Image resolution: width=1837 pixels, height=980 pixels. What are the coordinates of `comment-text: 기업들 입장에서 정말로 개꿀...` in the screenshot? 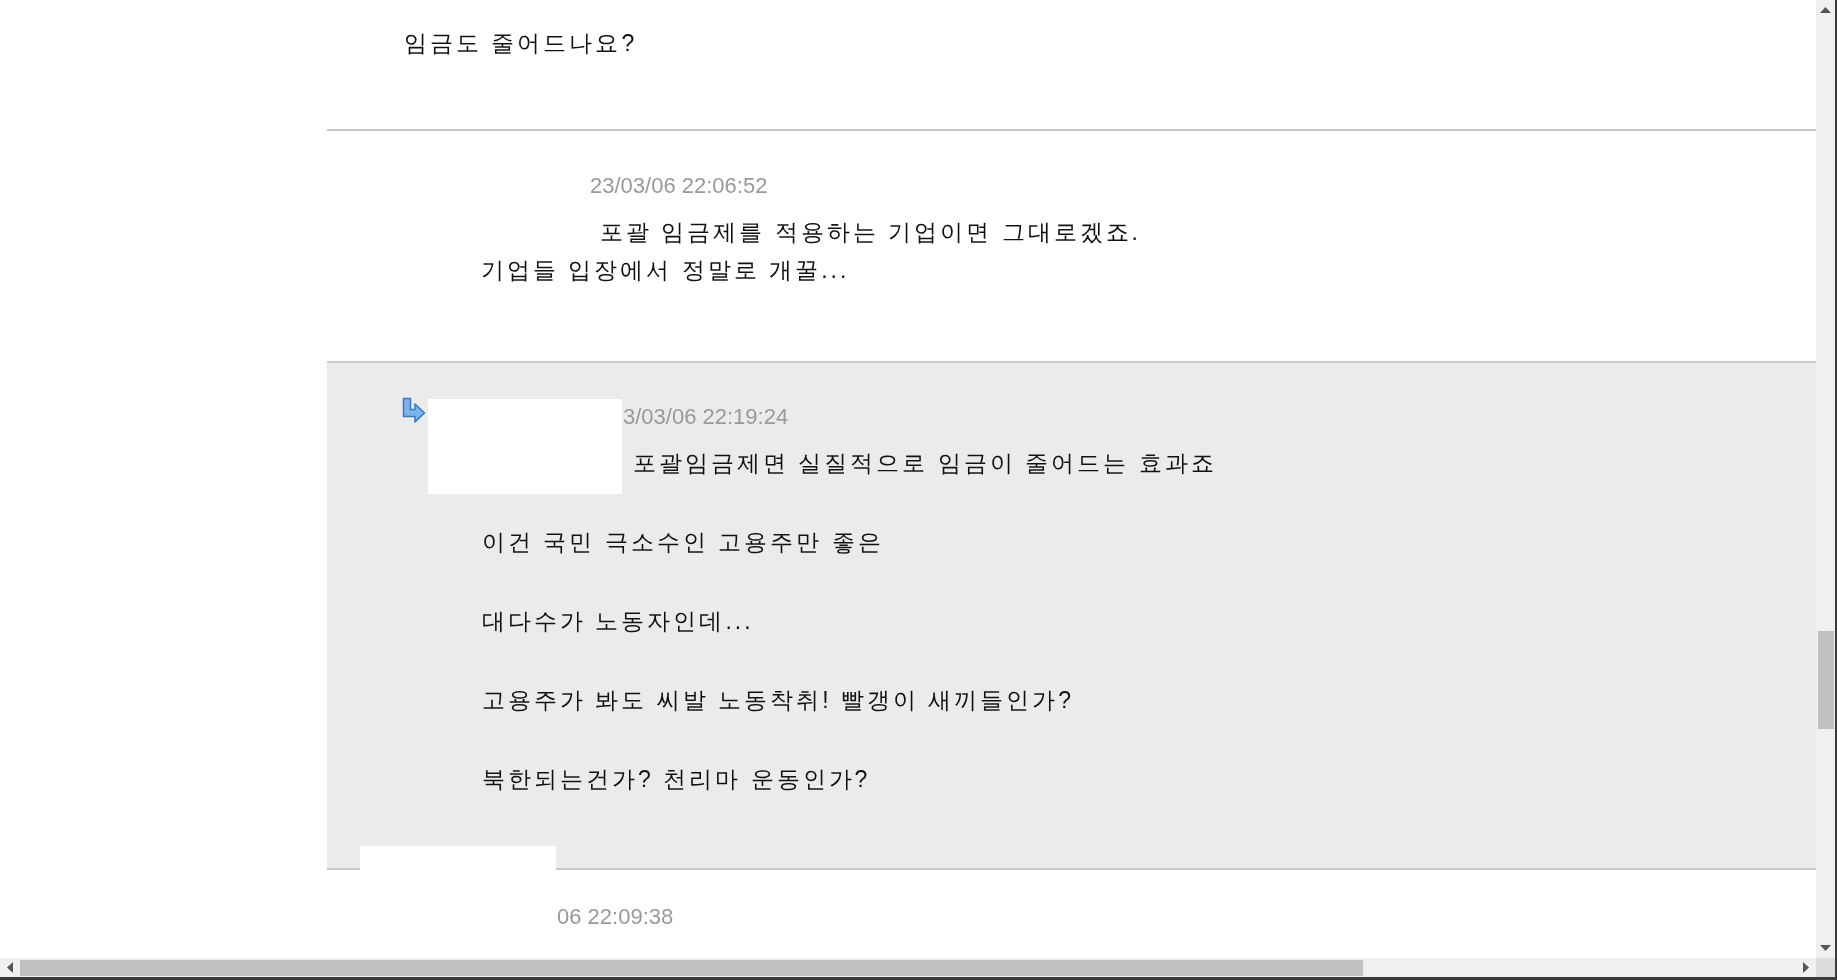 It's located at (665, 270).